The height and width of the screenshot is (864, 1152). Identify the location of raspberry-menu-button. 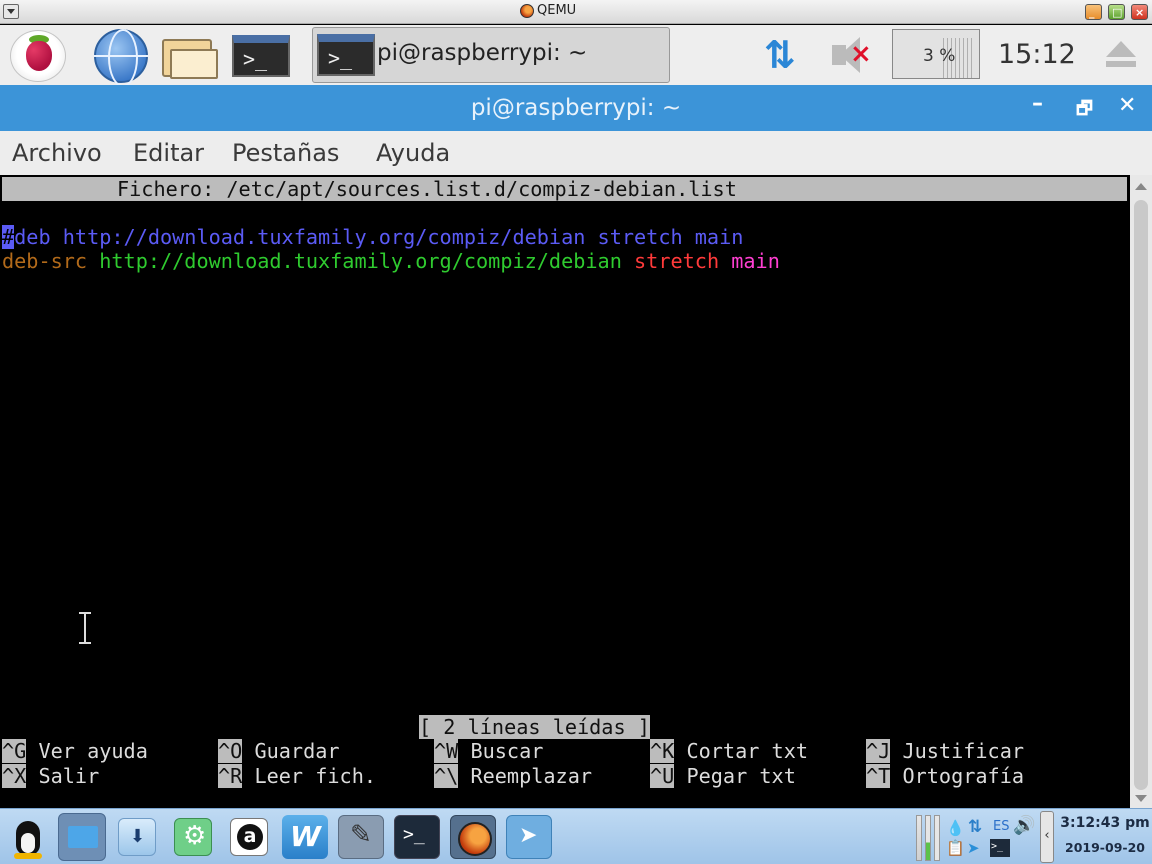
(38, 56).